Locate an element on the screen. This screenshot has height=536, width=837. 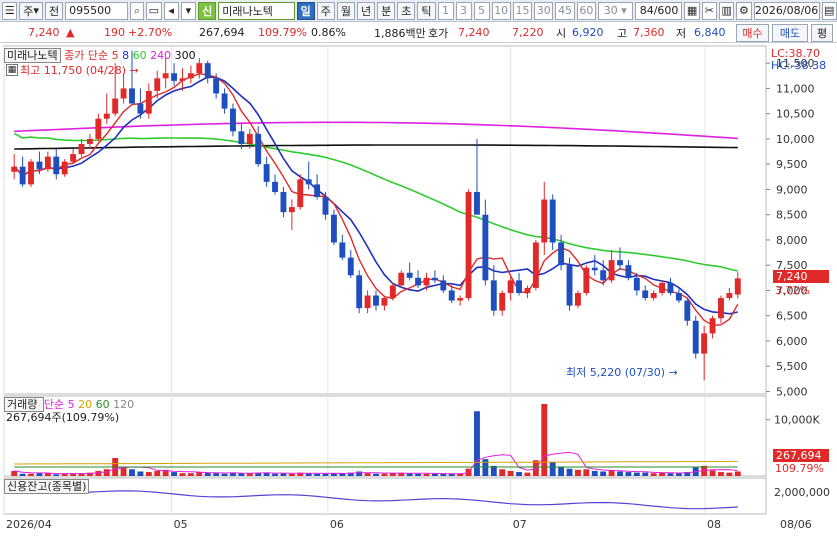
interval-30: 30 is located at coordinates (544, 10).